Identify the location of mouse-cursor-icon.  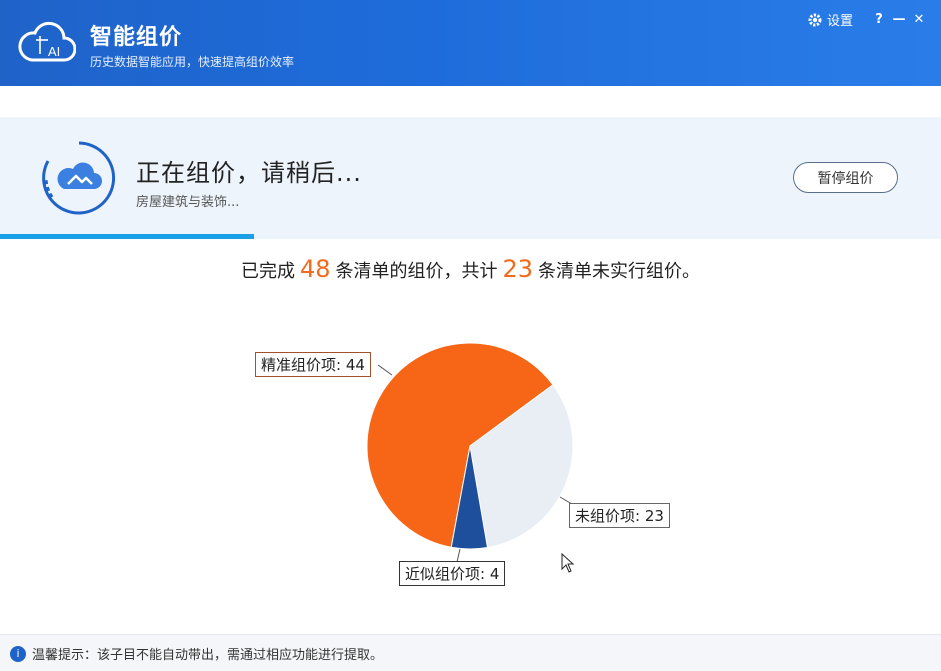
(568, 563).